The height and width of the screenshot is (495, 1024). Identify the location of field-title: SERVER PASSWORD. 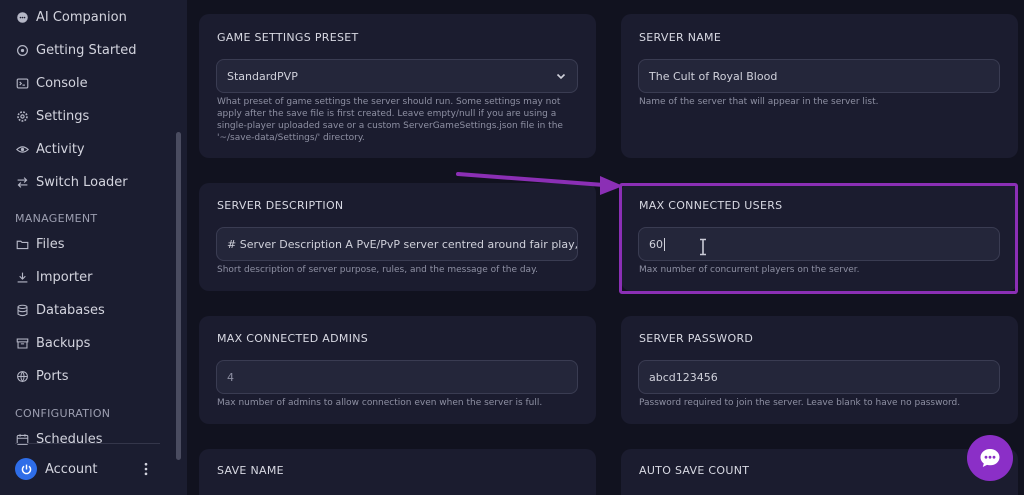
(696, 338).